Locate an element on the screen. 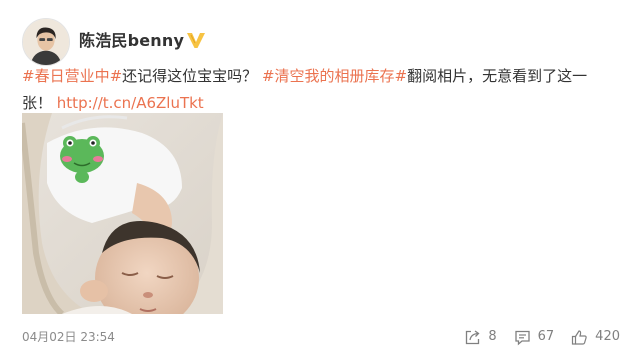 The width and height of the screenshot is (637, 364). v-verified-icon is located at coordinates (196, 40).